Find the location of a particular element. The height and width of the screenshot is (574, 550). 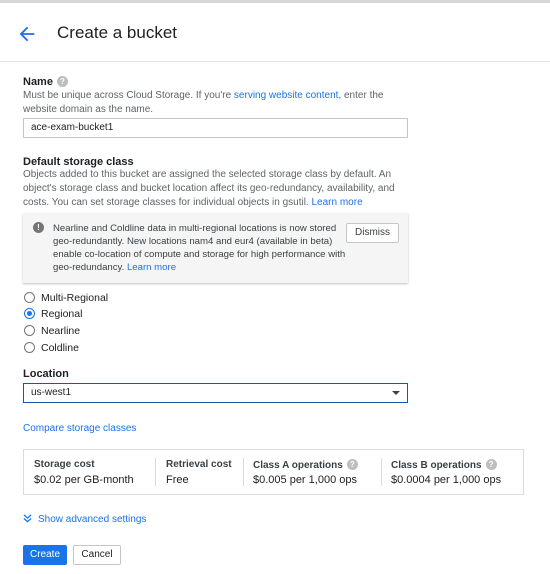

compare-storage-classes-link: Compare storage classes is located at coordinates (79, 428).